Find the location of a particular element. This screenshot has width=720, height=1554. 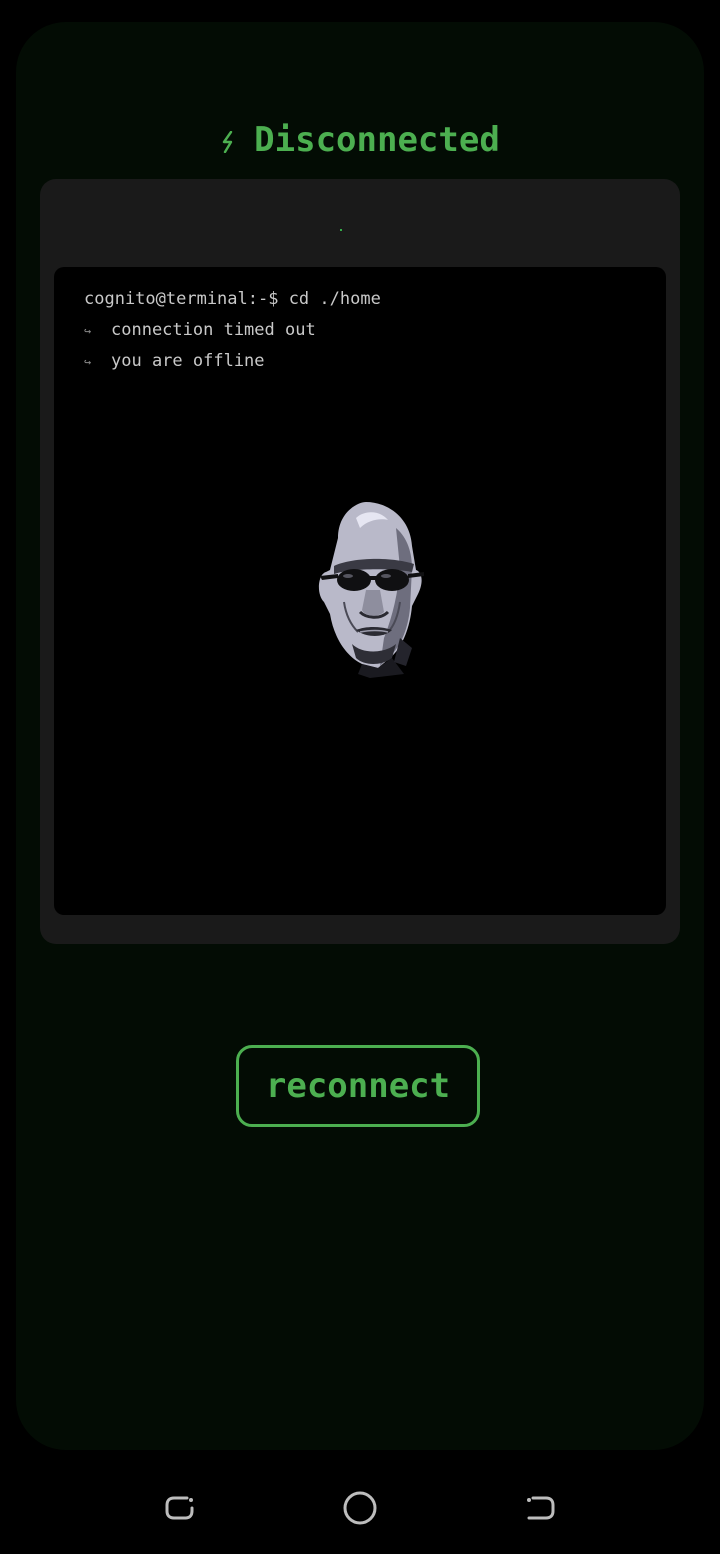

back-button is located at coordinates (540, 1508).